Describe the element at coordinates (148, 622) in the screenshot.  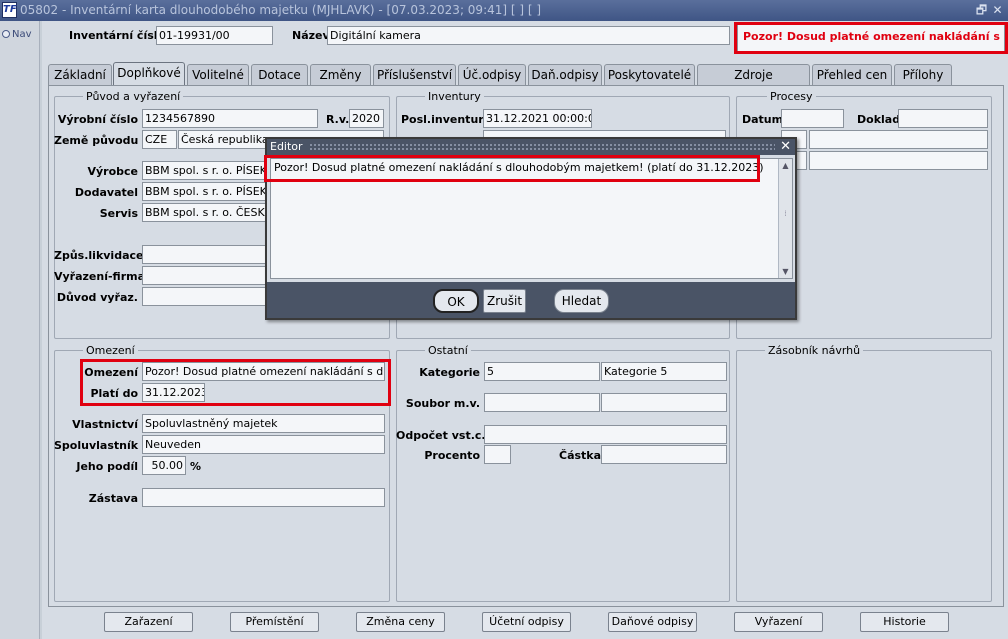
I see `zarazeni-button: Zařazení` at that location.